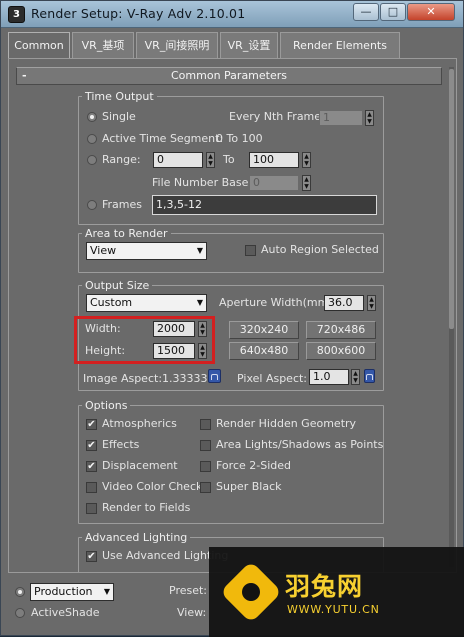 The width and height of the screenshot is (464, 637). Describe the element at coordinates (431, 12) in the screenshot. I see `close-button: ✕` at that location.